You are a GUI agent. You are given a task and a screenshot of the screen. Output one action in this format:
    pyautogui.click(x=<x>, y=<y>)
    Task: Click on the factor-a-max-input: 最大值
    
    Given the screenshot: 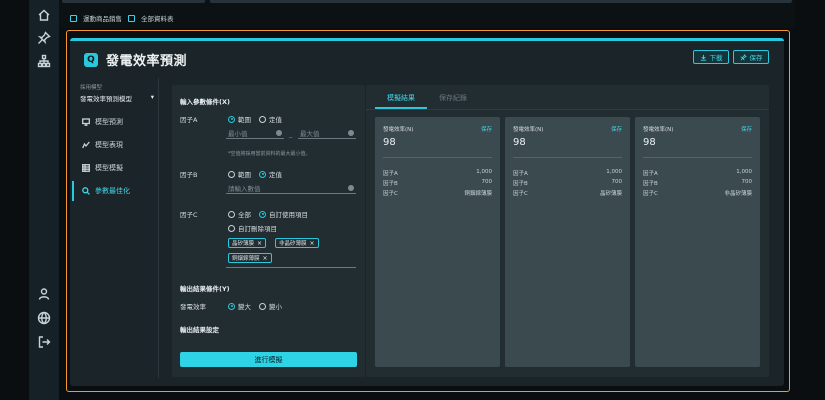 What is the action you would take?
    pyautogui.click(x=327, y=133)
    